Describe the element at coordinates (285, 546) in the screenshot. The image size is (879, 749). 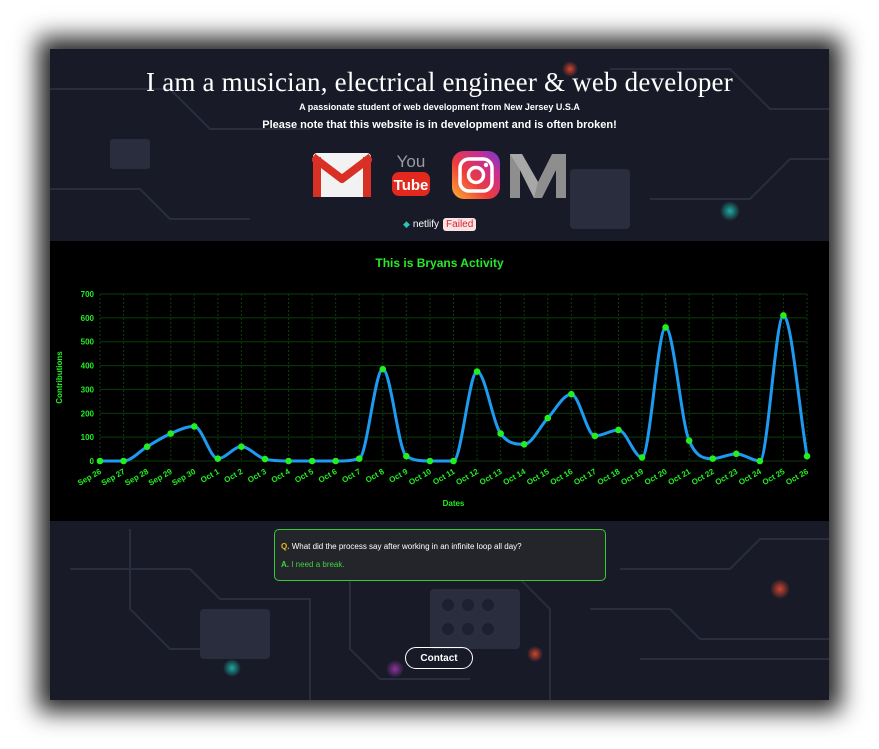
I see `joke-question-label: Q.` at that location.